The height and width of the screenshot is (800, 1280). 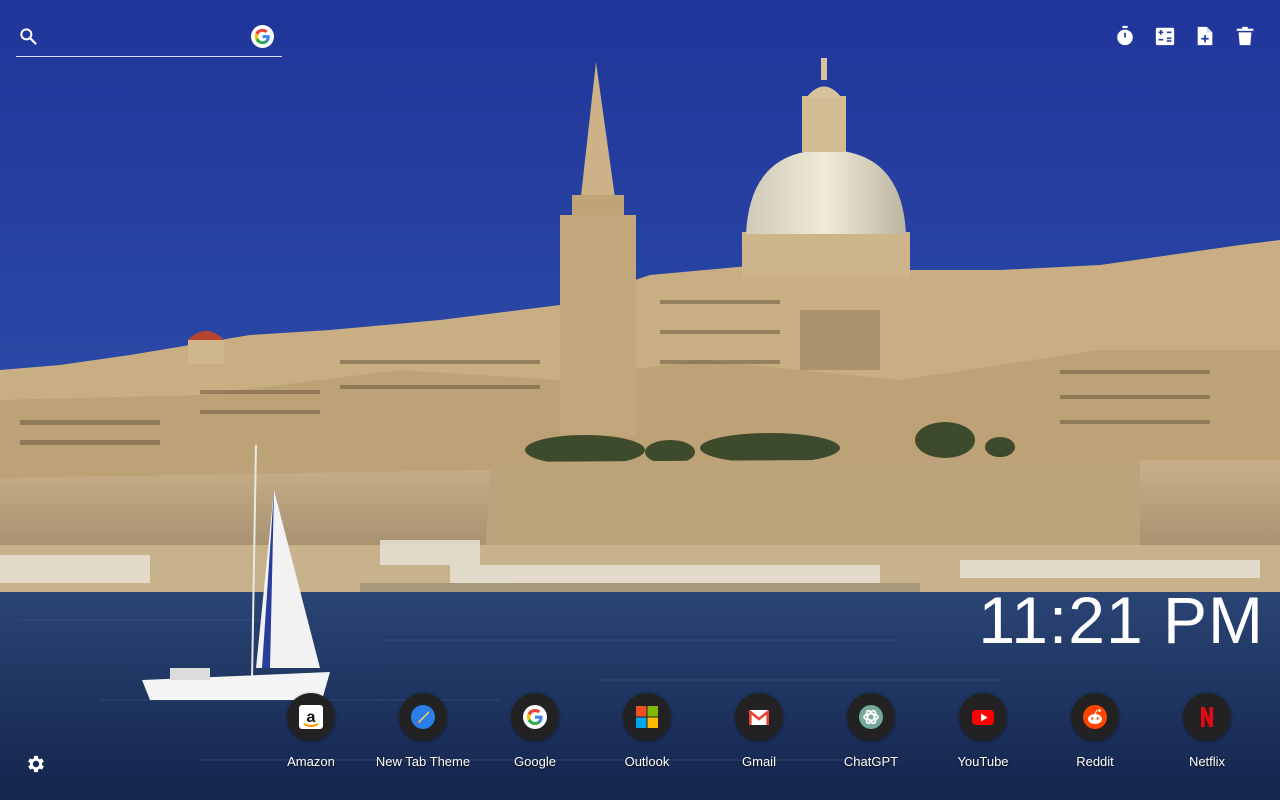 What do you see at coordinates (1121, 620) in the screenshot?
I see `clock-time: 11:21 PM` at bounding box center [1121, 620].